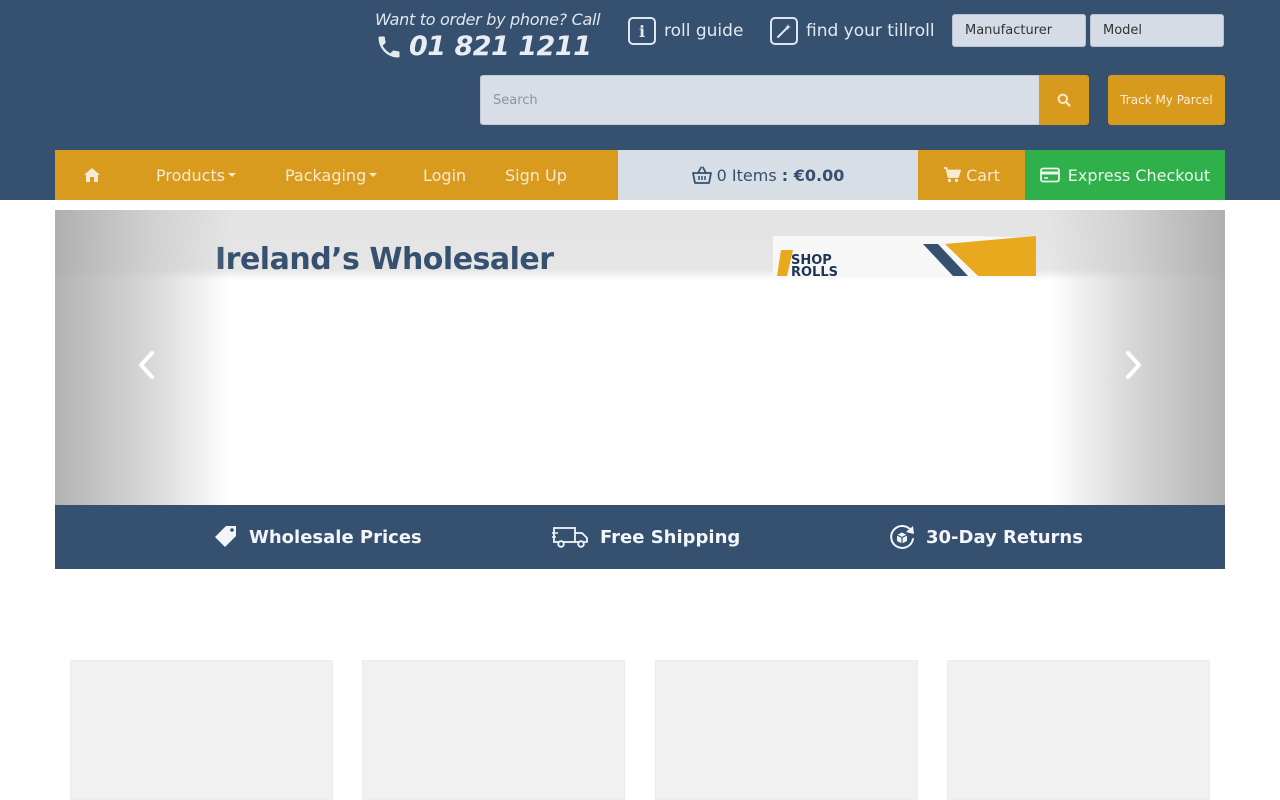 The width and height of the screenshot is (1280, 800). Describe the element at coordinates (670, 537) in the screenshot. I see `benefit-label: Free Shipping` at that location.